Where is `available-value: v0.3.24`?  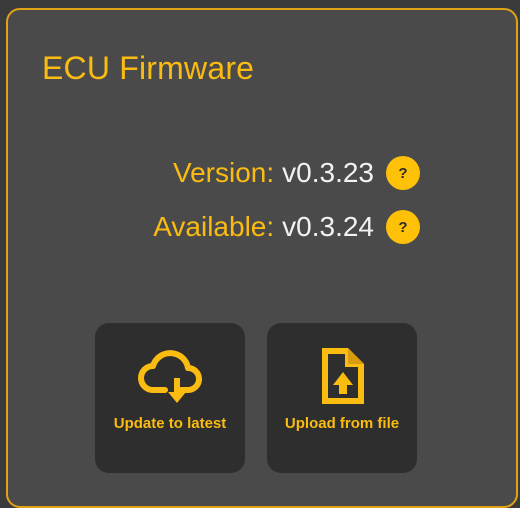
available-value: v0.3.24 is located at coordinates (328, 226).